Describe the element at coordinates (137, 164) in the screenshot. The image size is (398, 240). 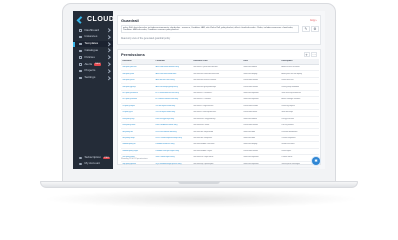
I see `resource-link: sqs-policy-queue` at that location.